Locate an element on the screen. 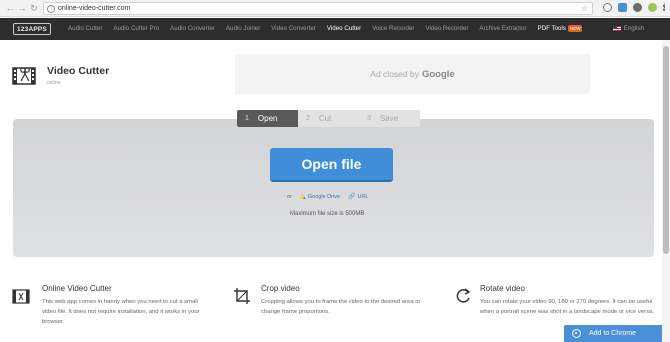 This screenshot has width=670, height=342. extension-icons is located at coordinates (634, 7).